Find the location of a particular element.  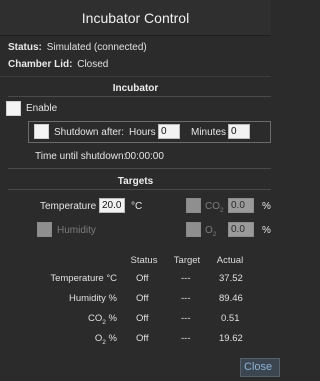

status-column-header: Status is located at coordinates (144, 260).